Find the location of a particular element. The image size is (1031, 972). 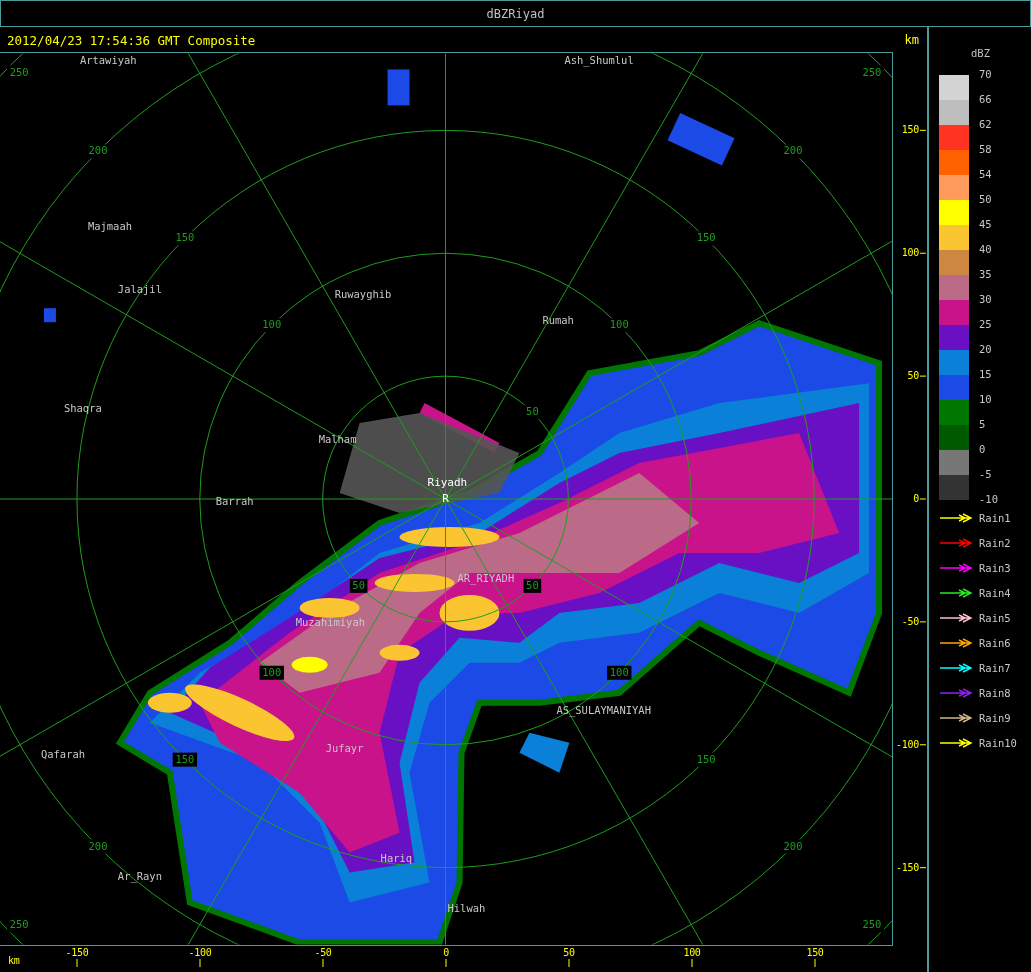

legend-tick-label: 0 is located at coordinates (982, 449).